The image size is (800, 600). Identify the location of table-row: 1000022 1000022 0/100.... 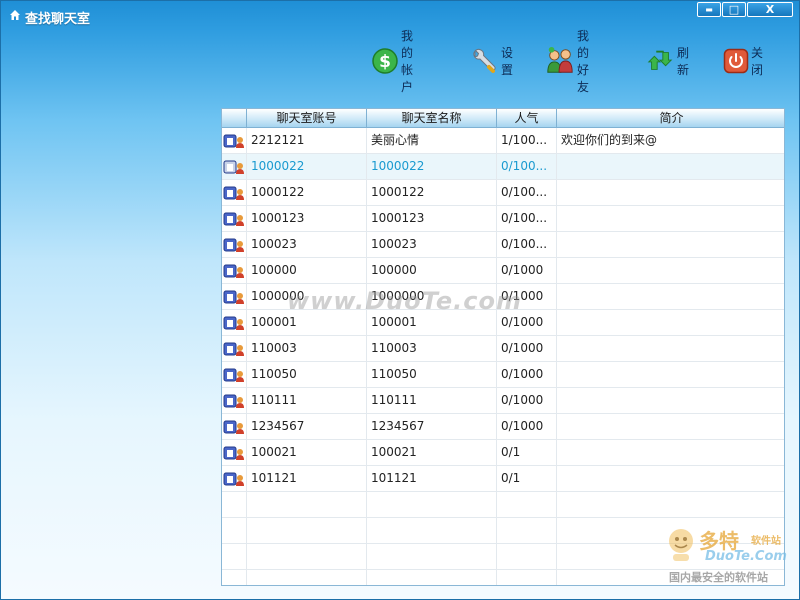
(503, 167).